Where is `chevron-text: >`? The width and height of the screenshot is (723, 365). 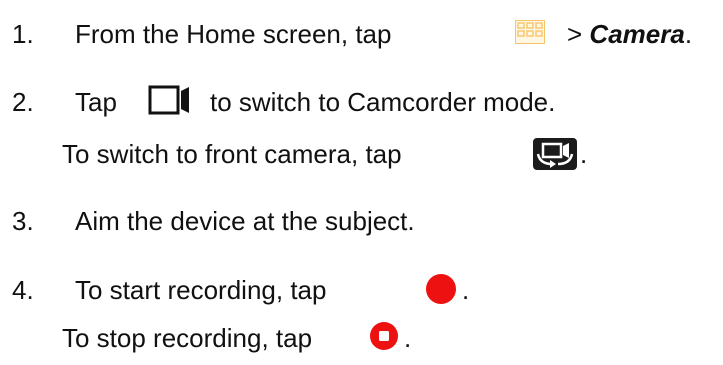
chevron-text: > is located at coordinates (578, 34).